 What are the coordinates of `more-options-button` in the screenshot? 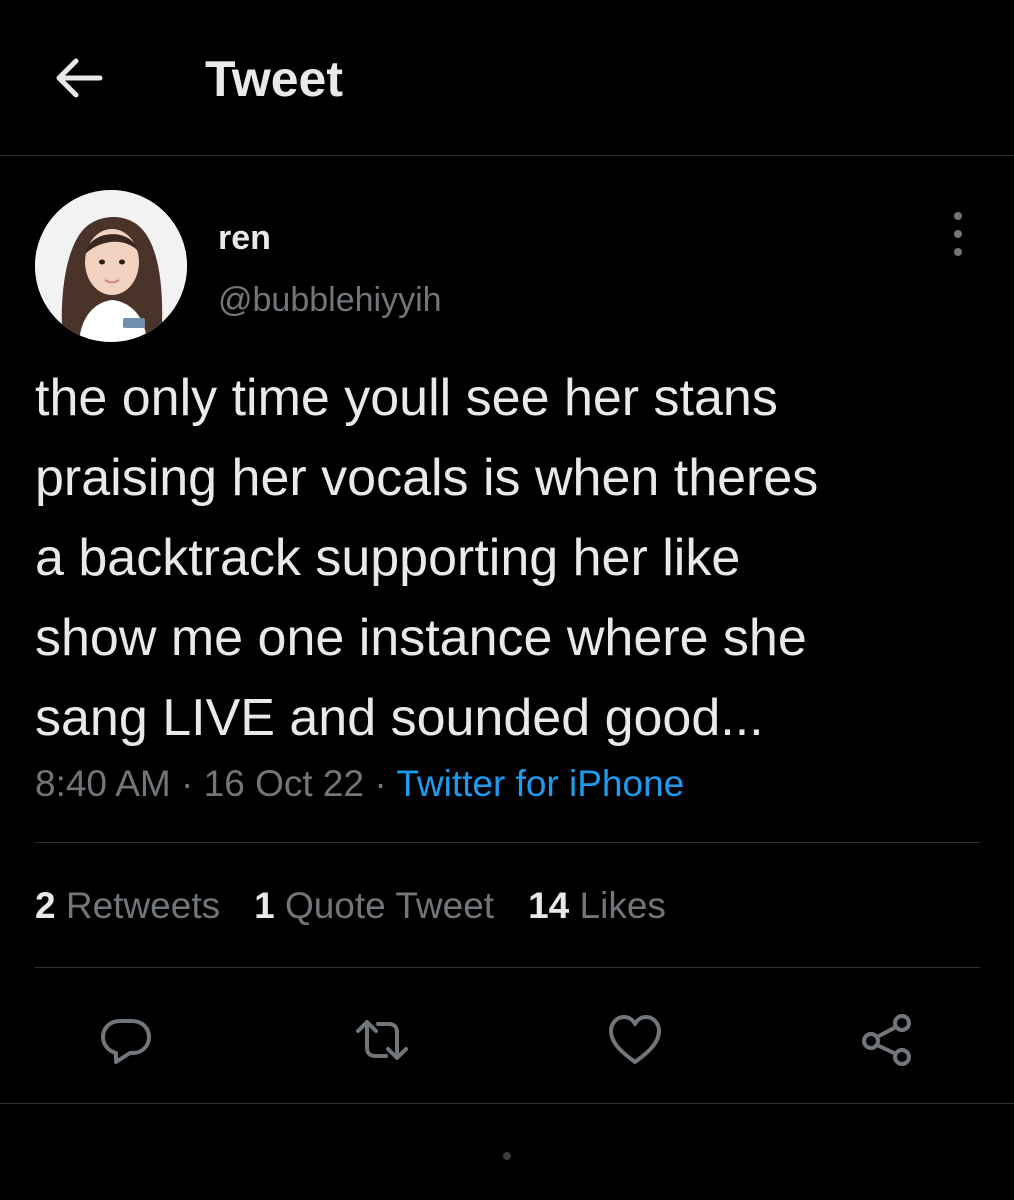 It's located at (958, 234).